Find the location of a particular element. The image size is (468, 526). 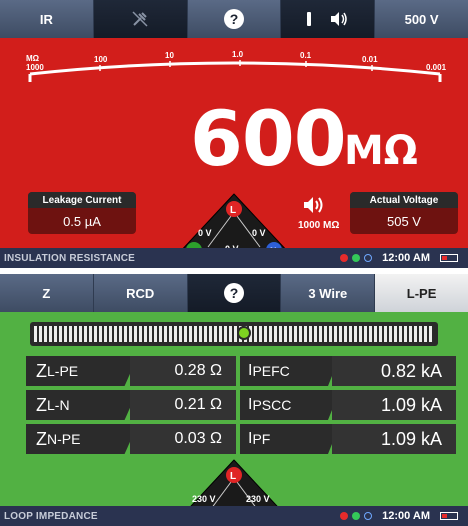

tab-z: Z is located at coordinates (47, 293).